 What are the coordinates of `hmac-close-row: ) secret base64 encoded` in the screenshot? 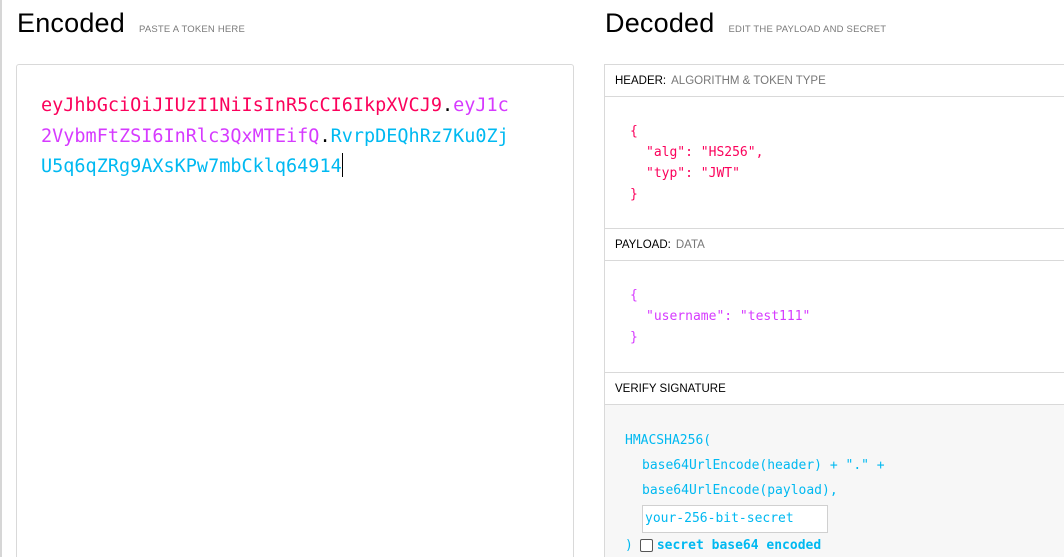 It's located at (844, 545).